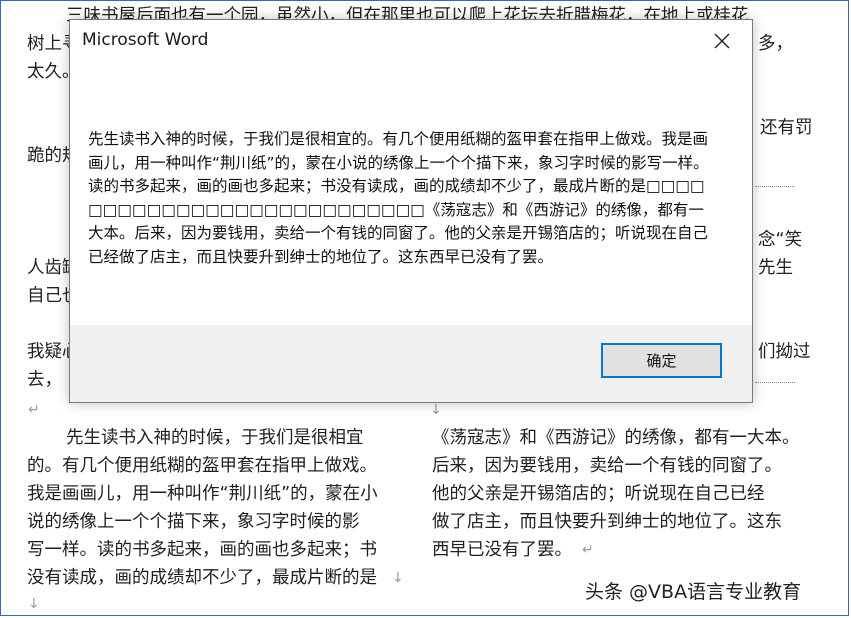 Image resolution: width=851 pixels, height=618 pixels. I want to click on close-icon, so click(722, 41).